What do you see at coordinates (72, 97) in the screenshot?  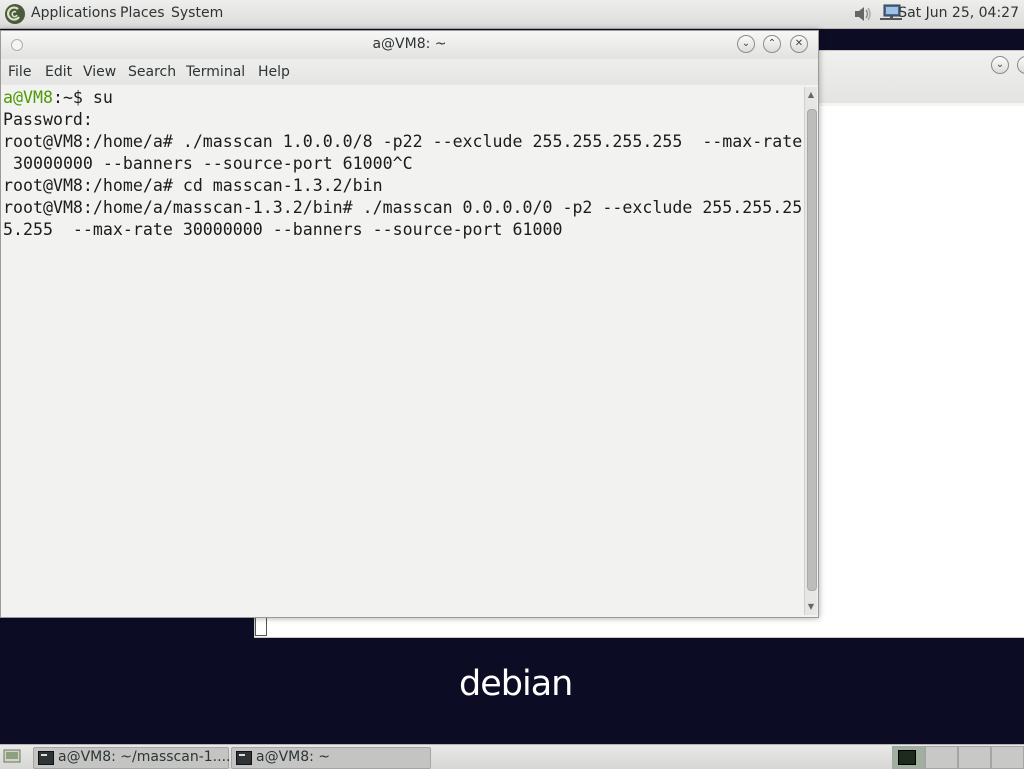 I see `prompt-path: :~$` at bounding box center [72, 97].